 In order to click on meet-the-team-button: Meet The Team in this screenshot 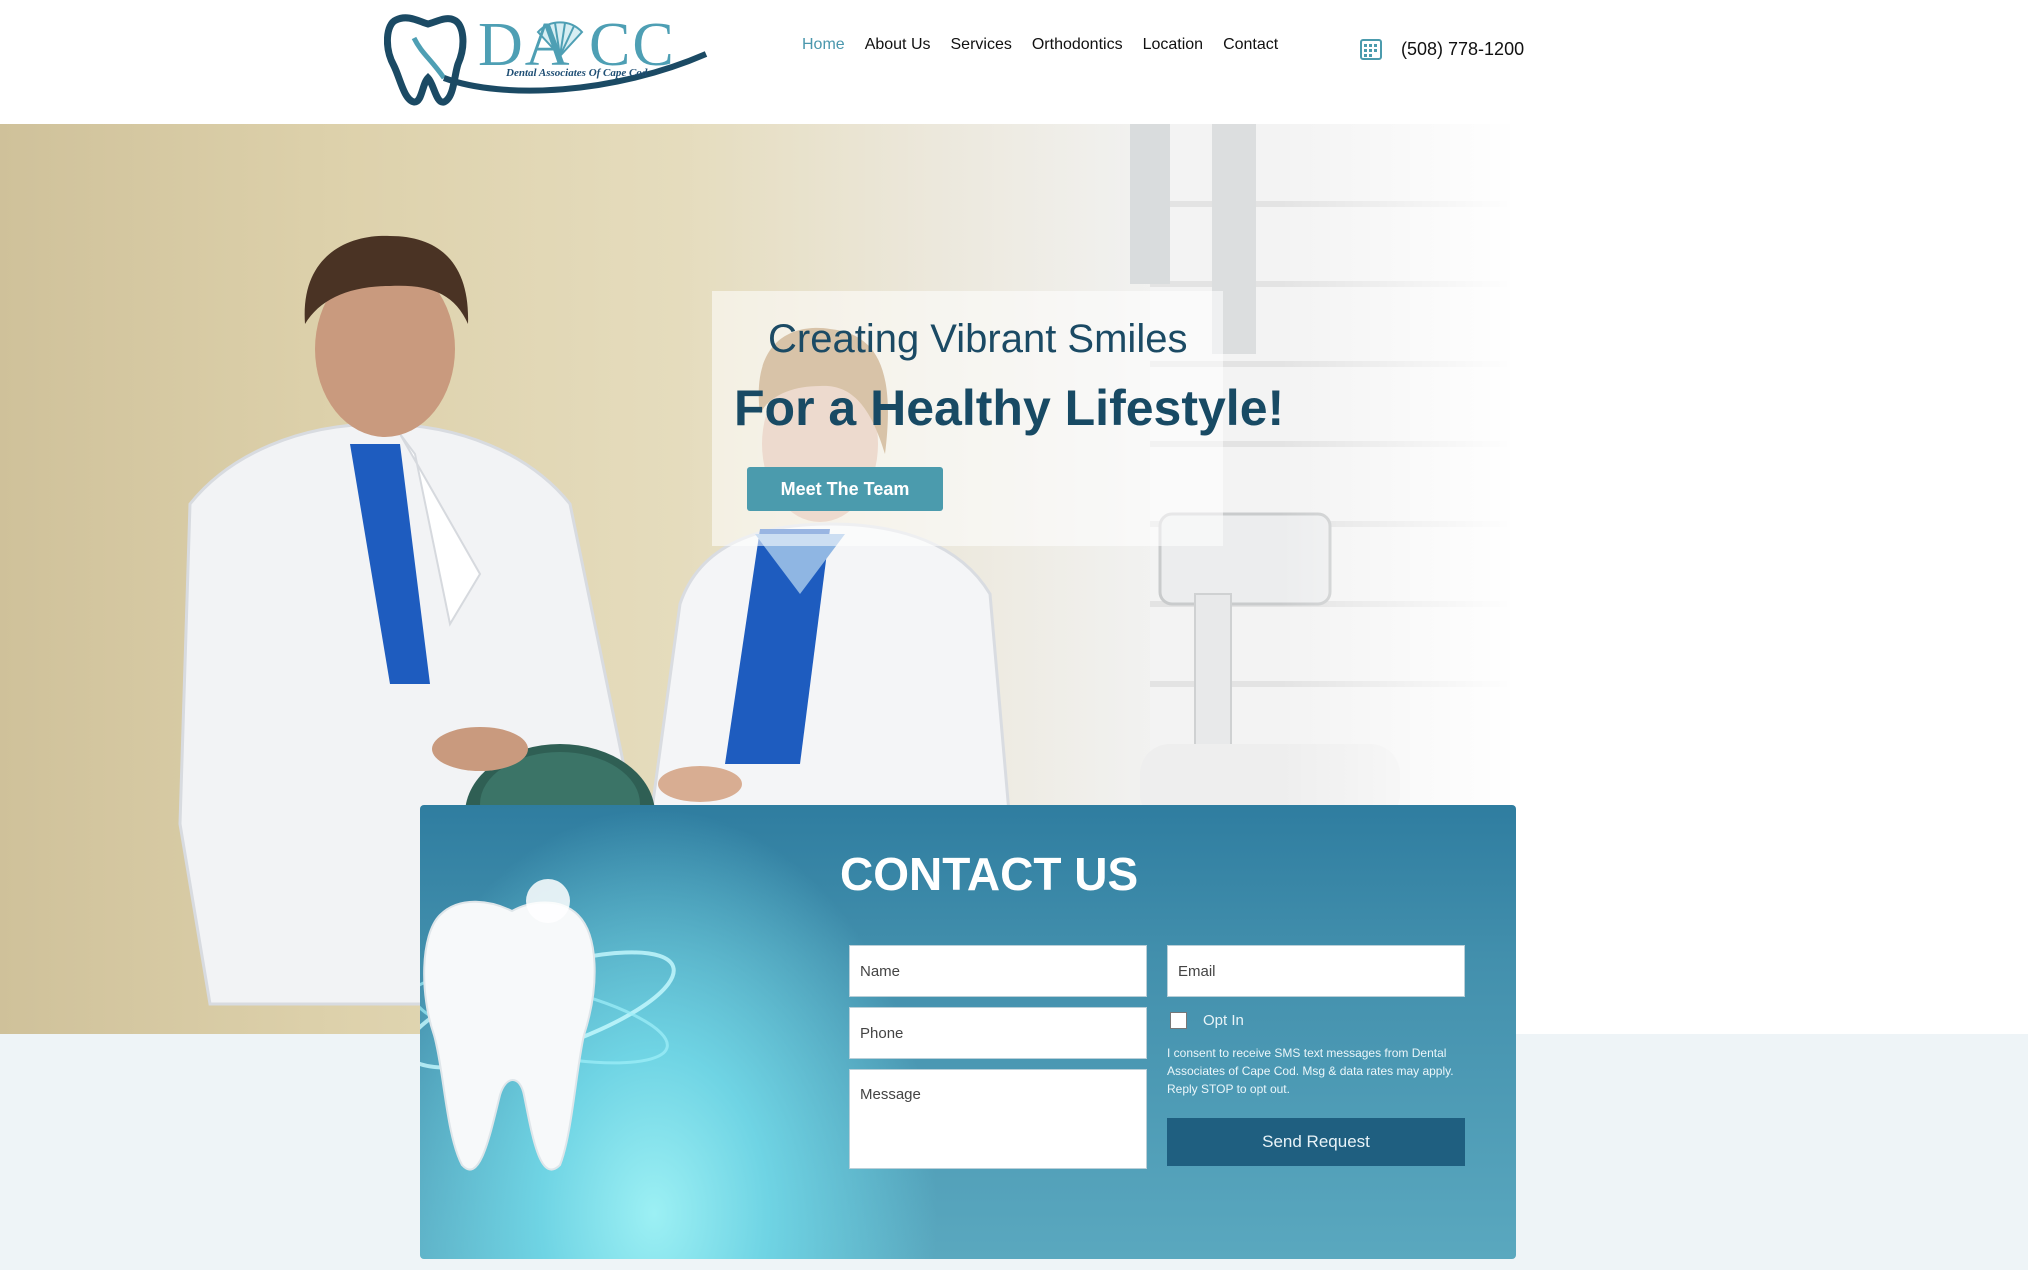, I will do `click(845, 489)`.